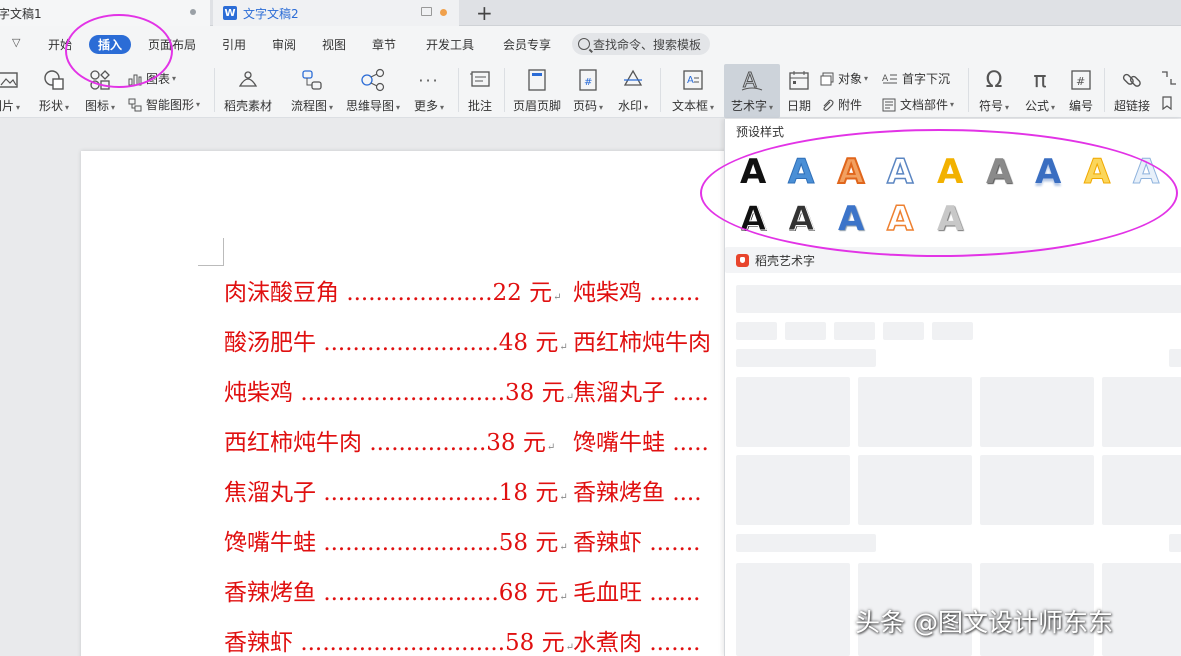 Image resolution: width=1181 pixels, height=656 pixels. I want to click on header-footer-icon, so click(537, 80).